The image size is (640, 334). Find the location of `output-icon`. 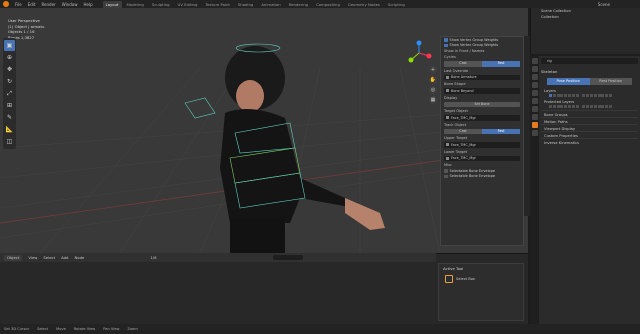

output-icon is located at coordinates (534, 77).